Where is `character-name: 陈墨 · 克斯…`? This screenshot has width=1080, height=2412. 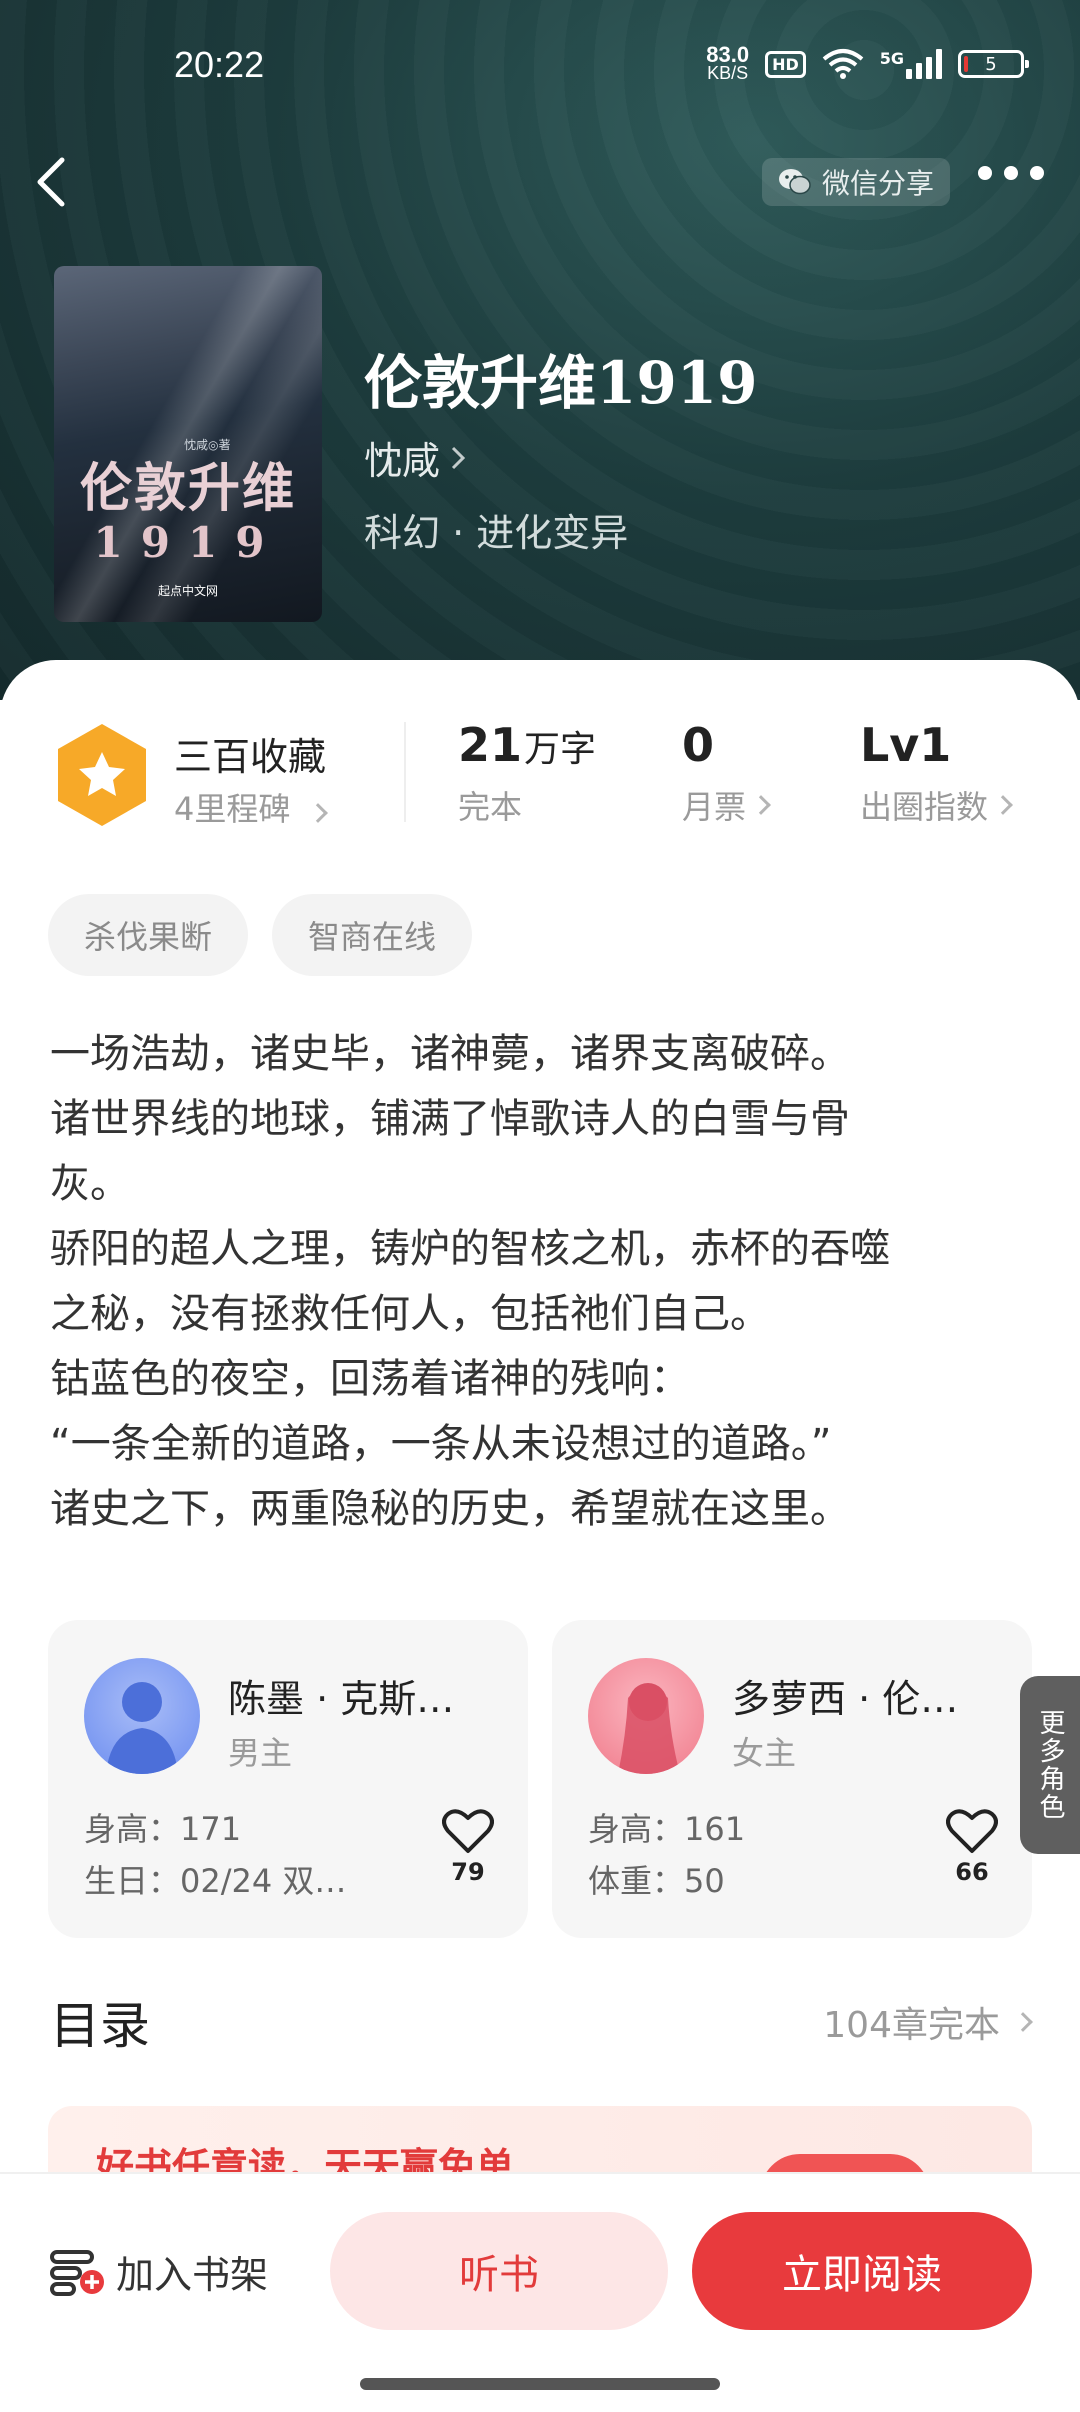 character-name: 陈墨 · 克斯… is located at coordinates (341, 1699).